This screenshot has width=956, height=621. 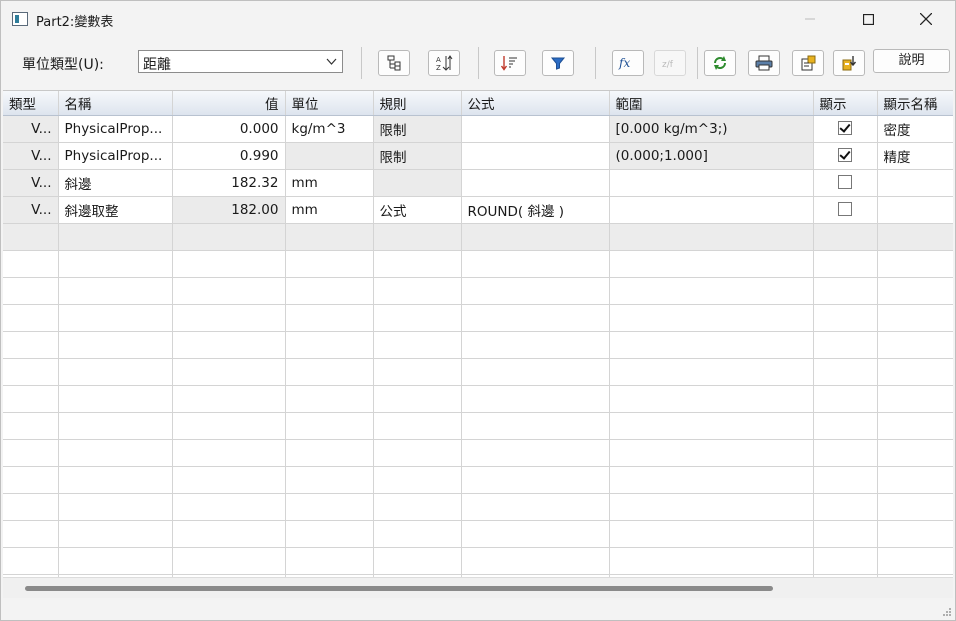 I want to click on rule-cell, so click(x=417, y=183).